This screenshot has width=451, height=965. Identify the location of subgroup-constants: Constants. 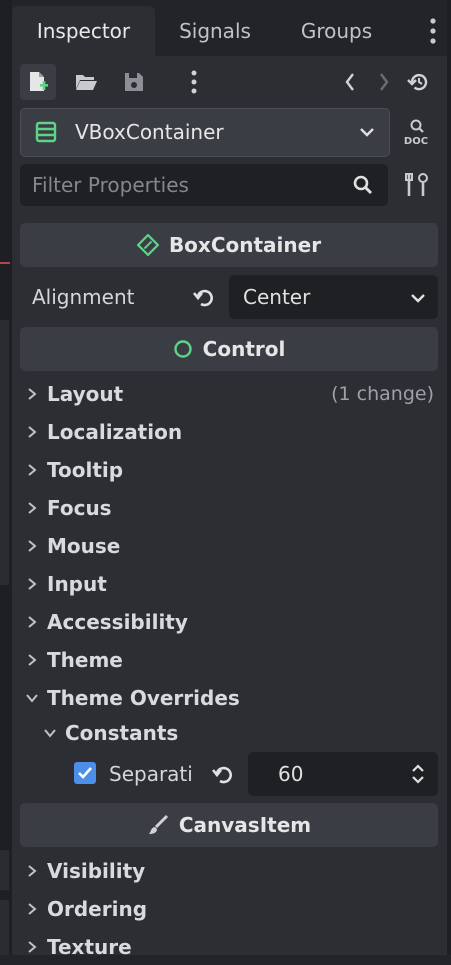
(230, 733).